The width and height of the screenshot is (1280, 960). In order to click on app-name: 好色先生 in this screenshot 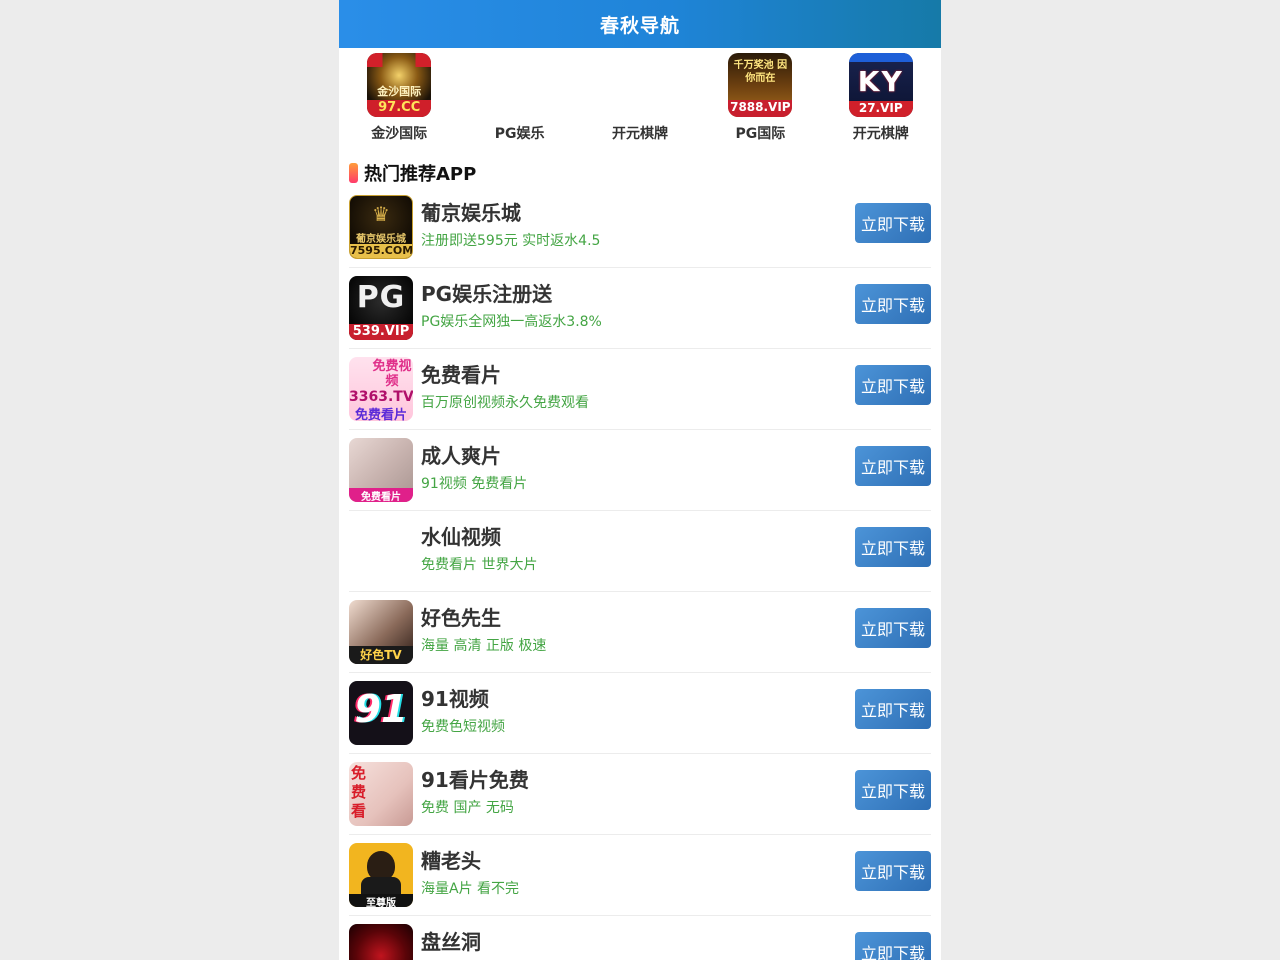, I will do `click(461, 618)`.